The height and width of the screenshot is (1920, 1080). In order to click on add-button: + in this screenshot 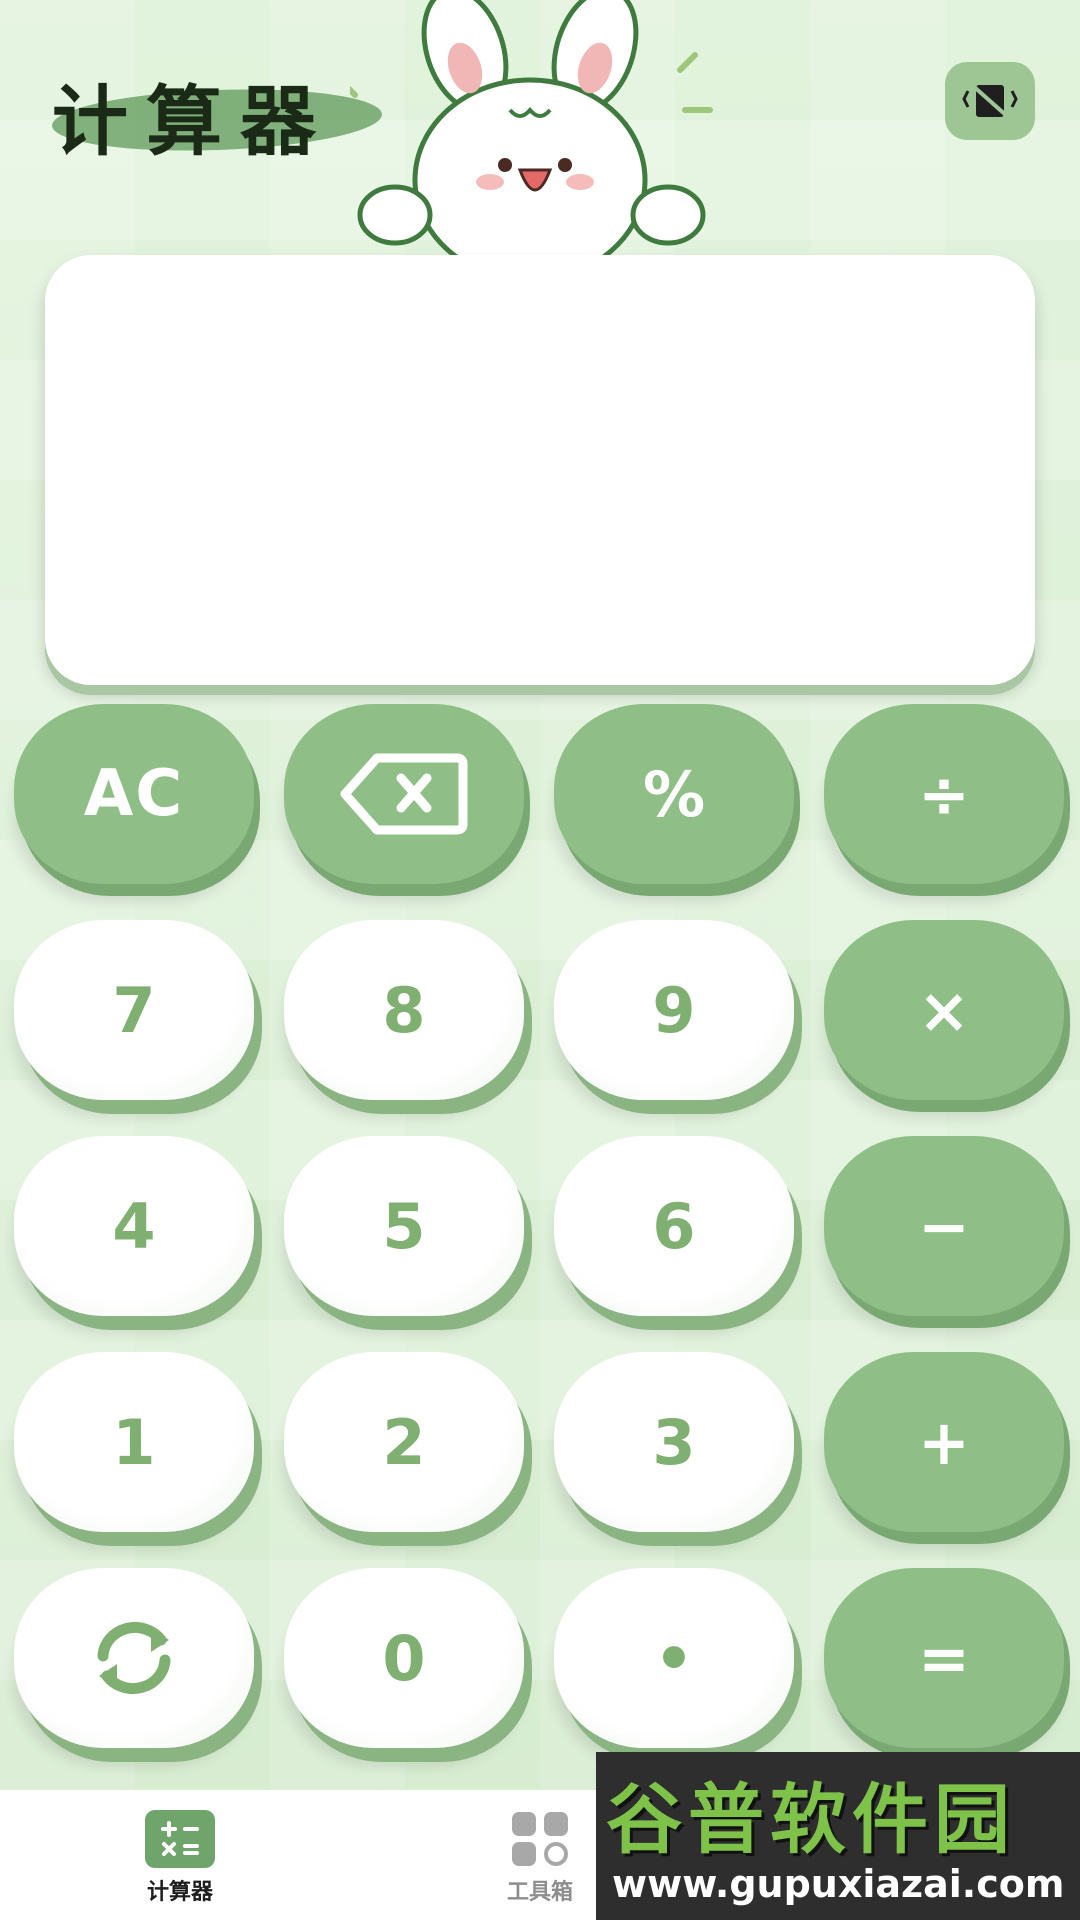, I will do `click(944, 1442)`.